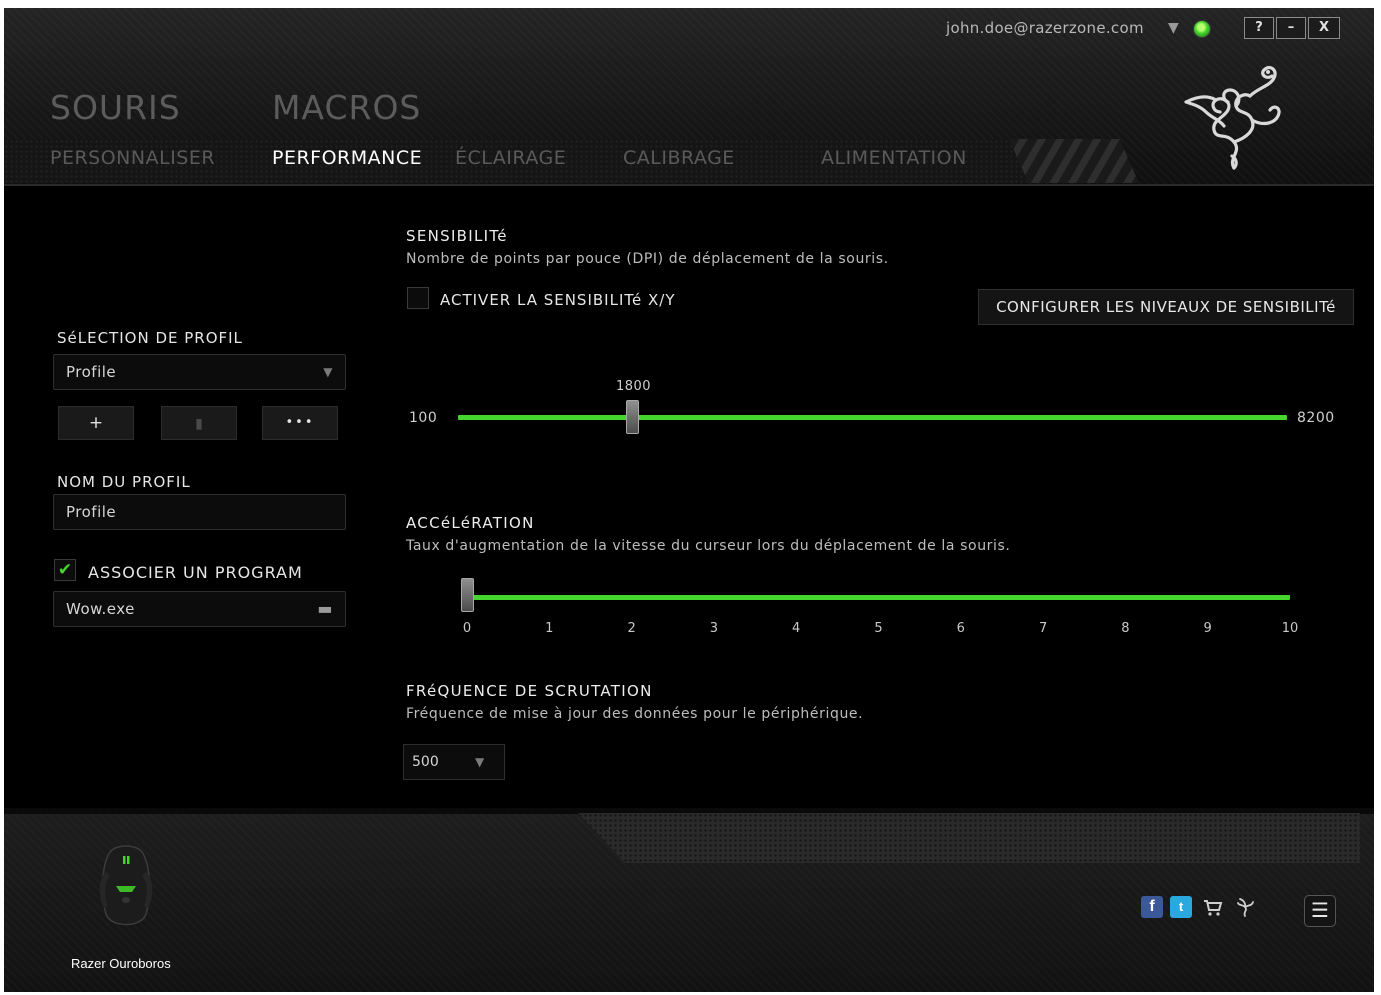 The width and height of the screenshot is (1381, 995). What do you see at coordinates (1245, 907) in the screenshot?
I see `razer-icon` at bounding box center [1245, 907].